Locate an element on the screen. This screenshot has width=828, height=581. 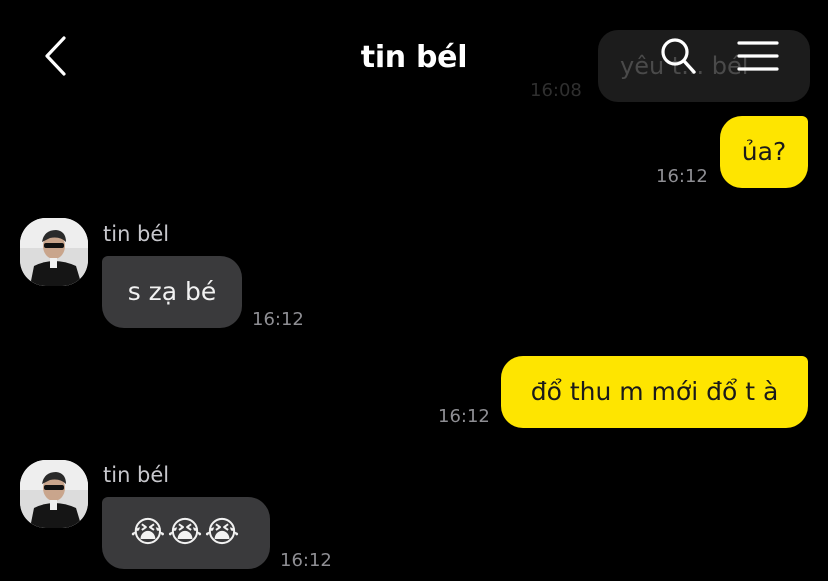
search-button is located at coordinates (678, 58).